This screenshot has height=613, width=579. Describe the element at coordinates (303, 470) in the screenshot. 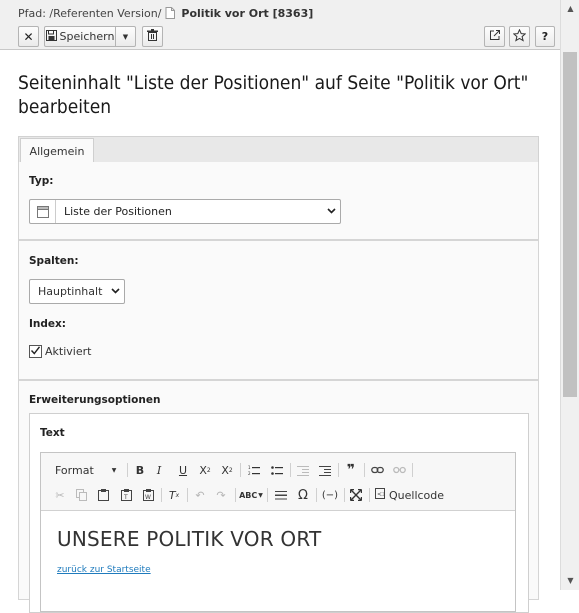

I see `outdent-icon` at that location.